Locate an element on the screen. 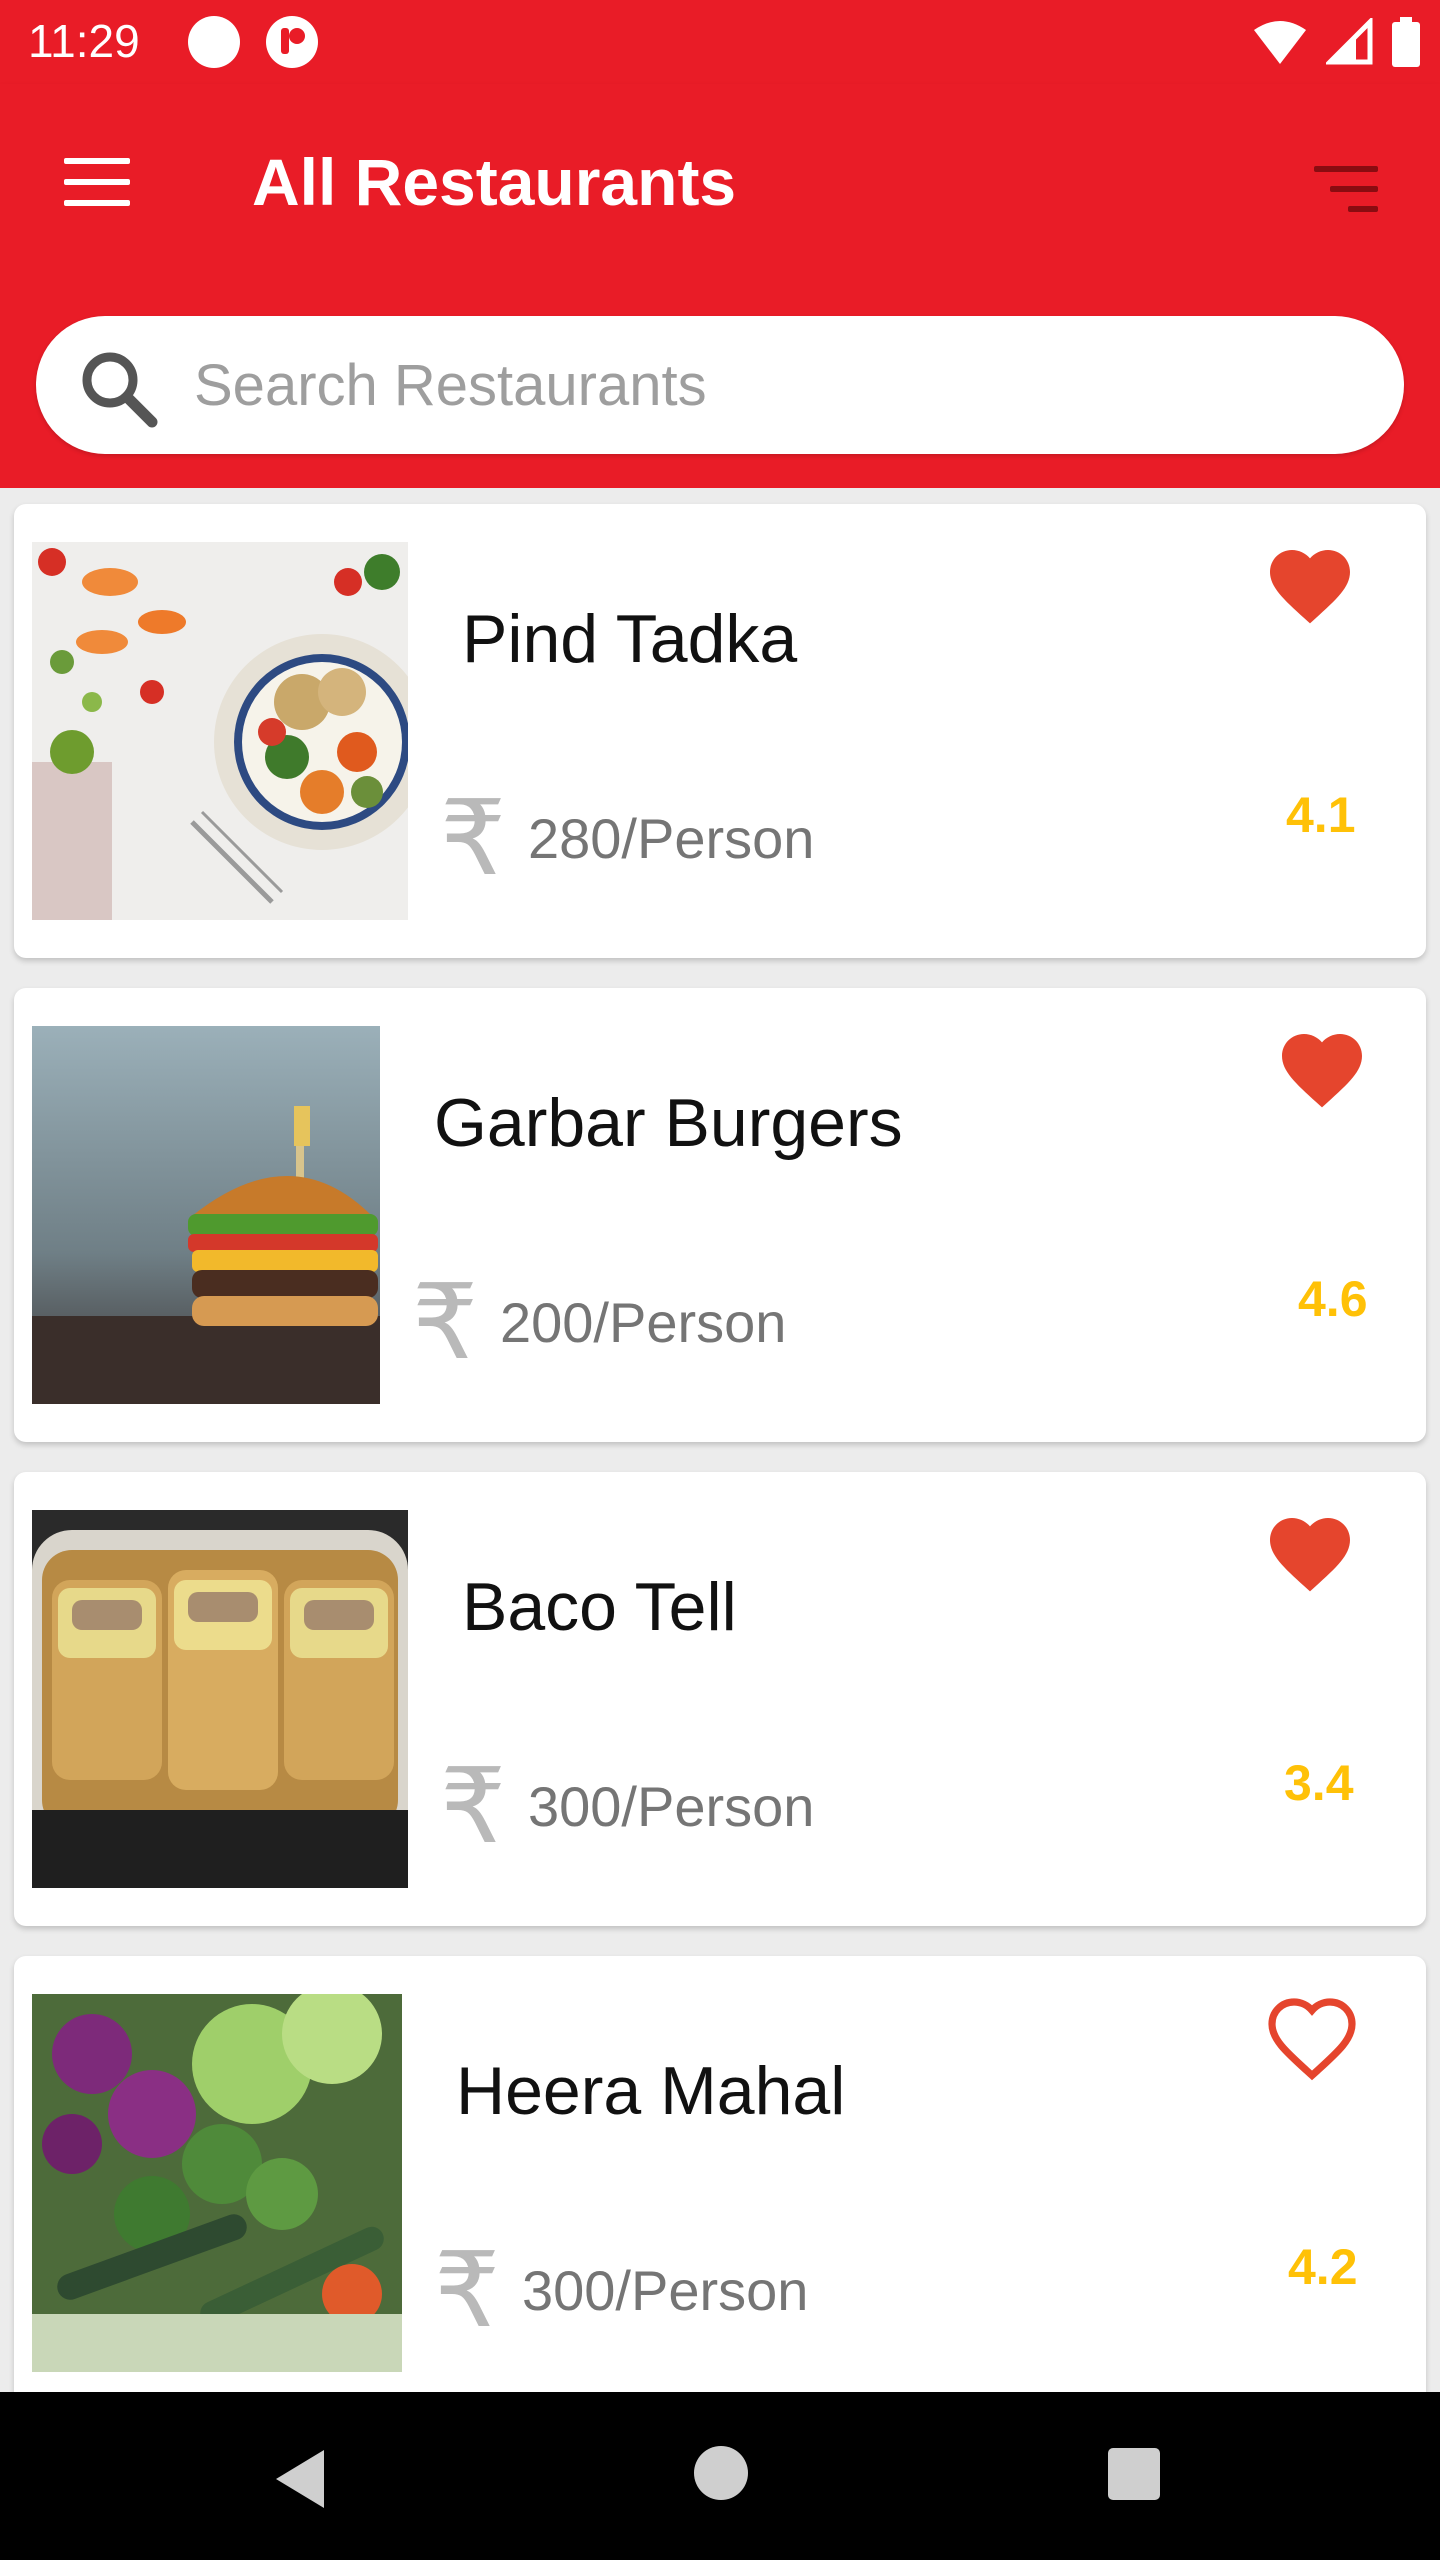 The width and height of the screenshot is (1440, 2560). restaurant-rating: 4.2 is located at coordinates (1323, 2267).